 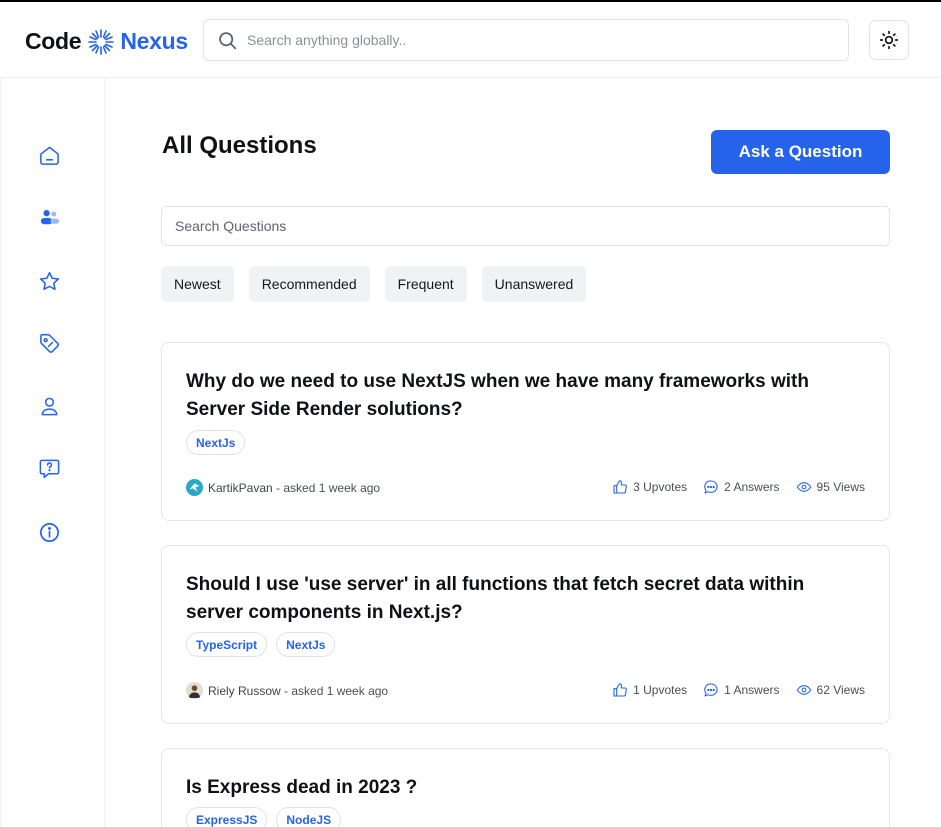 I want to click on sidebar-item-profile, so click(x=49, y=406).